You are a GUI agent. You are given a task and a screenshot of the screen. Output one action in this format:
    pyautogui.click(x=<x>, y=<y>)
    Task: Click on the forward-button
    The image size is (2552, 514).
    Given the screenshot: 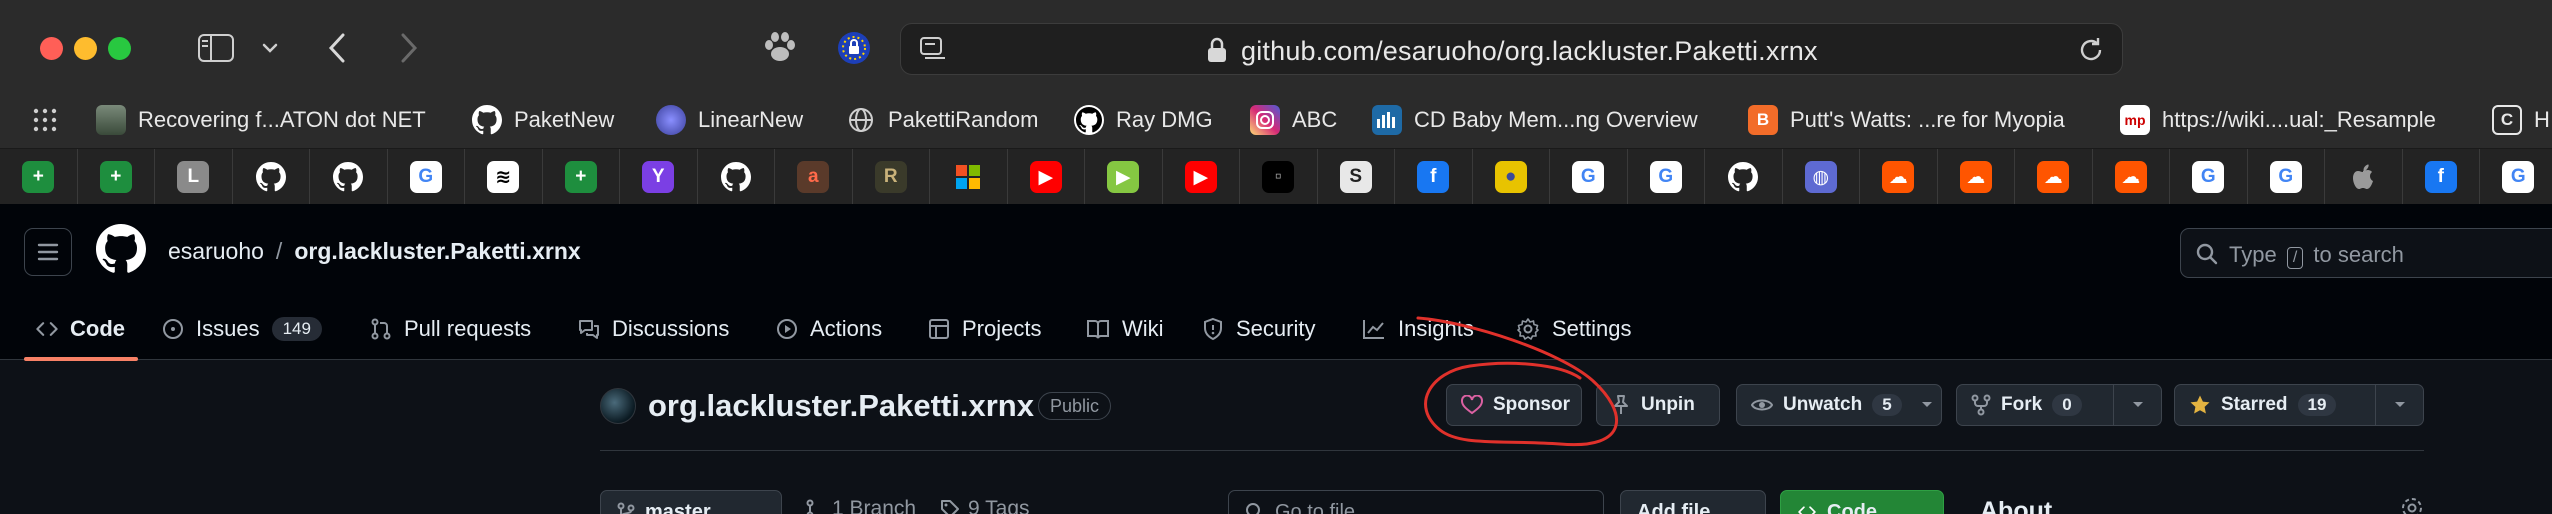 What is the action you would take?
    pyautogui.click(x=409, y=48)
    